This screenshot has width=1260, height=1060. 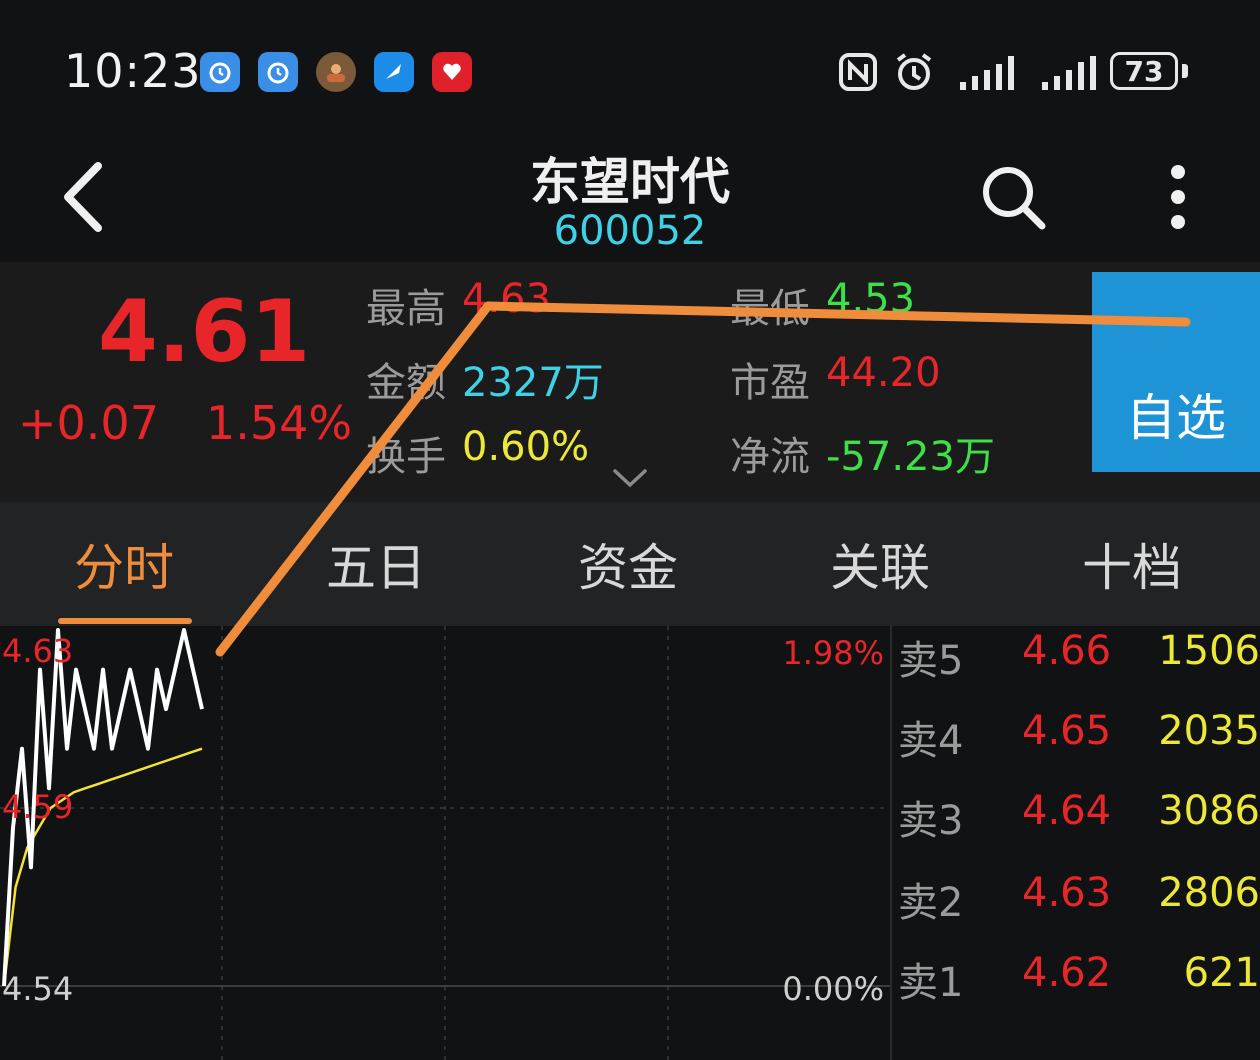 I want to click on stock-name: 东望时代, so click(x=630, y=182).